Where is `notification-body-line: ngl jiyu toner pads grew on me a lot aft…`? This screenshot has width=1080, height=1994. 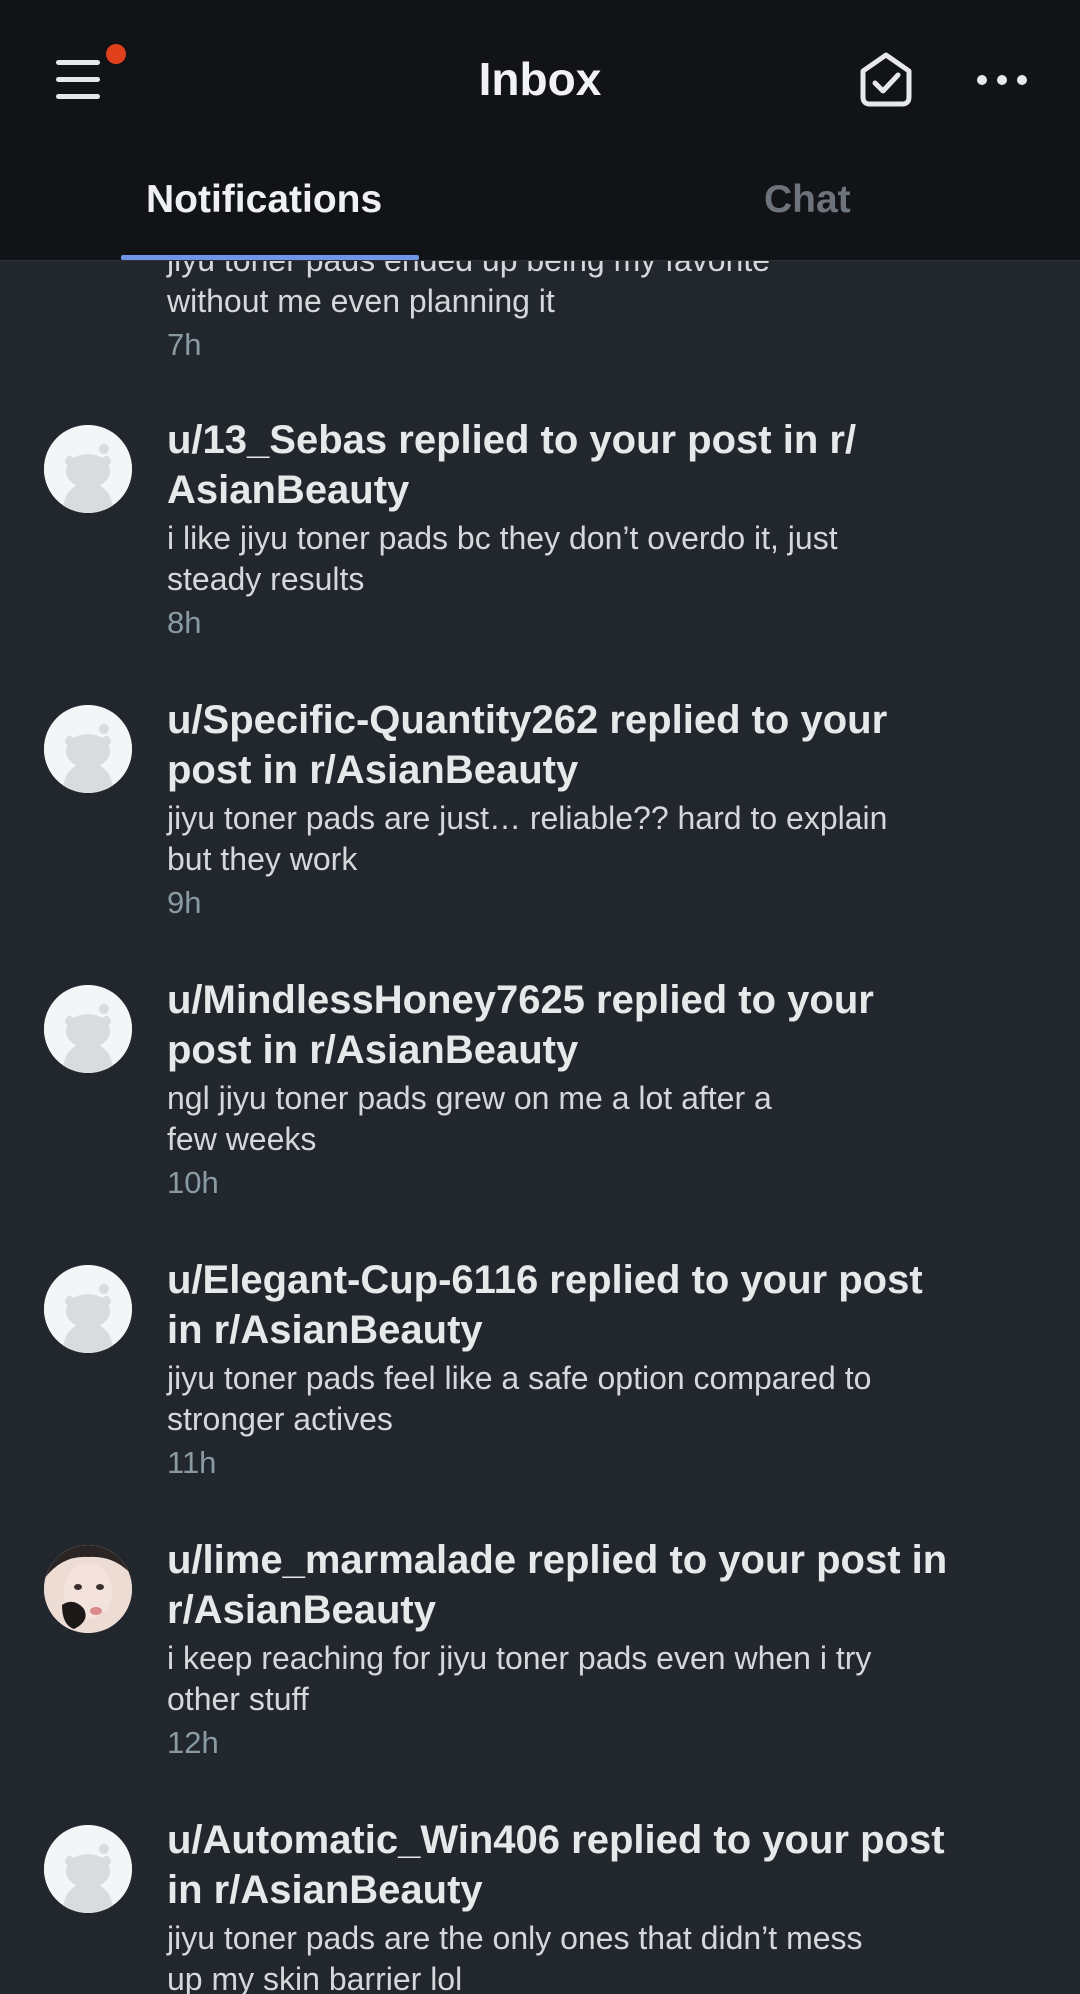
notification-body-line: ngl jiyu toner pads grew on me a lot aft… is located at coordinates (469, 1098).